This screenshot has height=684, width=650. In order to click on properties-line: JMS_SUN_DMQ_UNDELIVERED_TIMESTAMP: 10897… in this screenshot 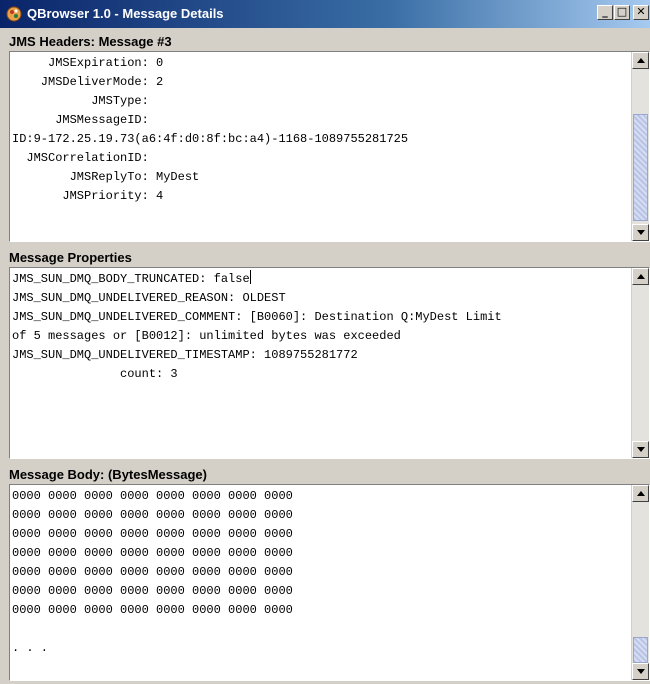, I will do `click(185, 355)`.